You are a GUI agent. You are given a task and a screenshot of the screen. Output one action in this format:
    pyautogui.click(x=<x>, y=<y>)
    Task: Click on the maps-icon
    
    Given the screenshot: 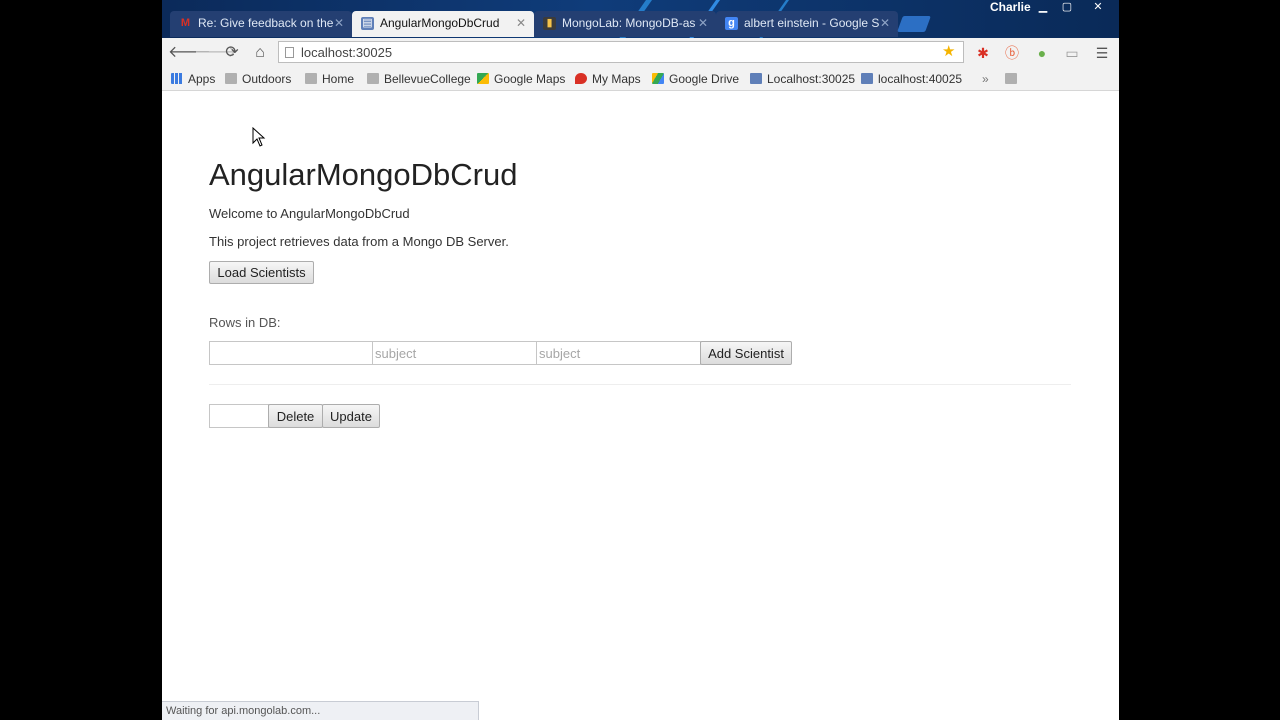 What is the action you would take?
    pyautogui.click(x=483, y=78)
    